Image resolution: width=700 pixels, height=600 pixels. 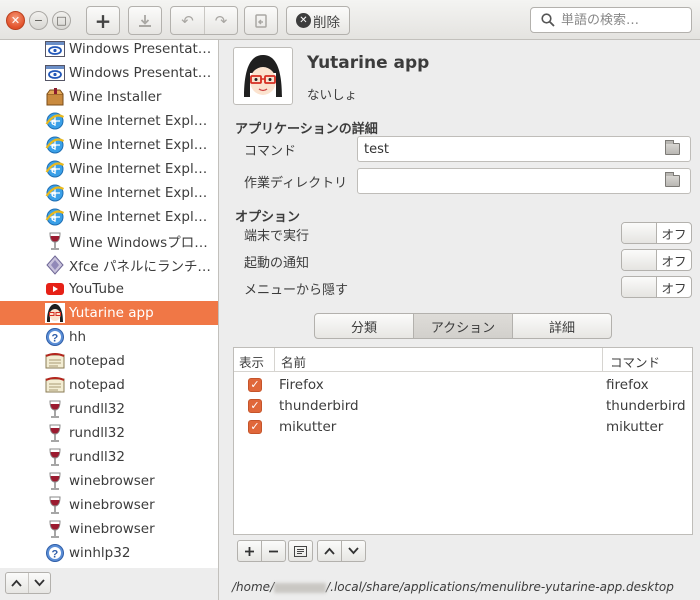 I want to click on app-list-item: ? hh, so click(x=109, y=337).